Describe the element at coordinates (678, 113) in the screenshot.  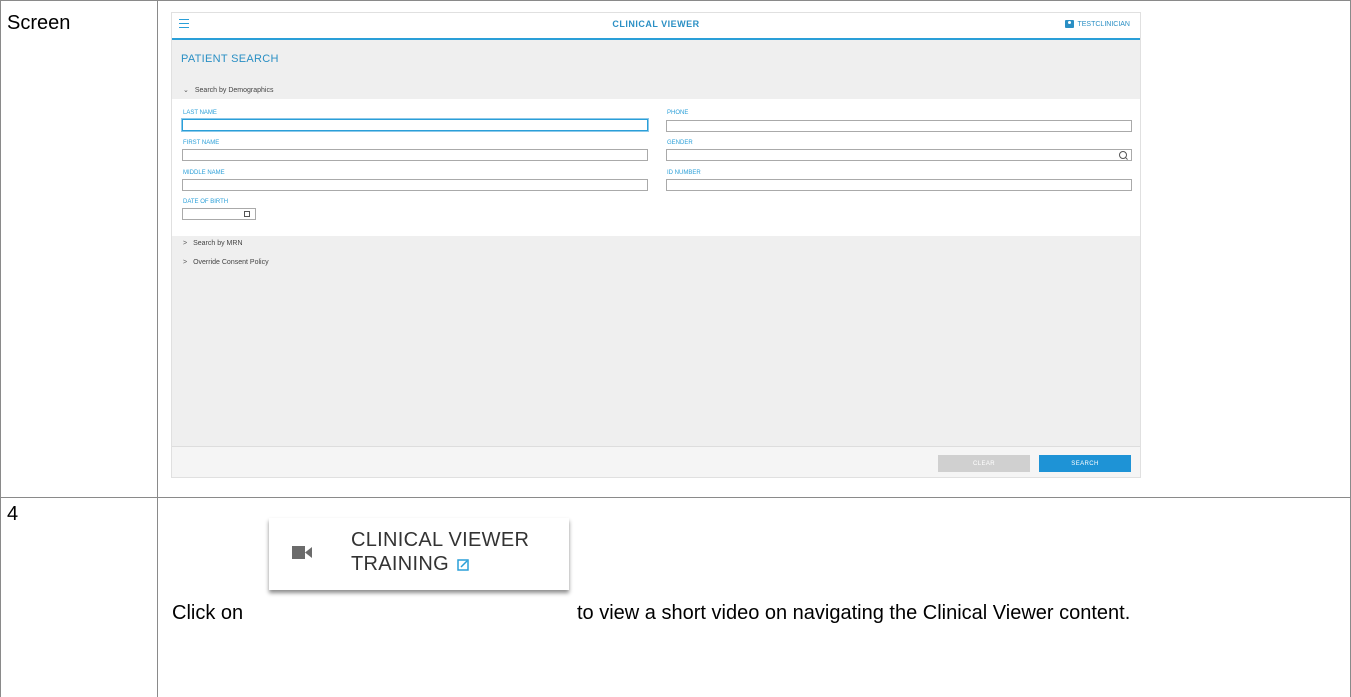
I see `phone-label: PHONE` at that location.